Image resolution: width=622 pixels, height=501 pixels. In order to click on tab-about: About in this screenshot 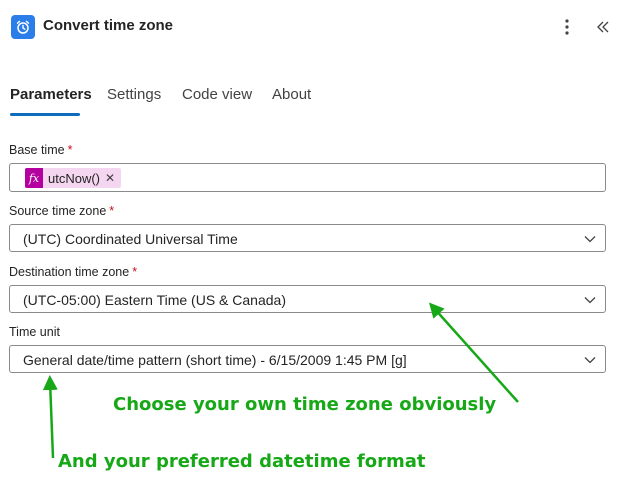, I will do `click(291, 94)`.